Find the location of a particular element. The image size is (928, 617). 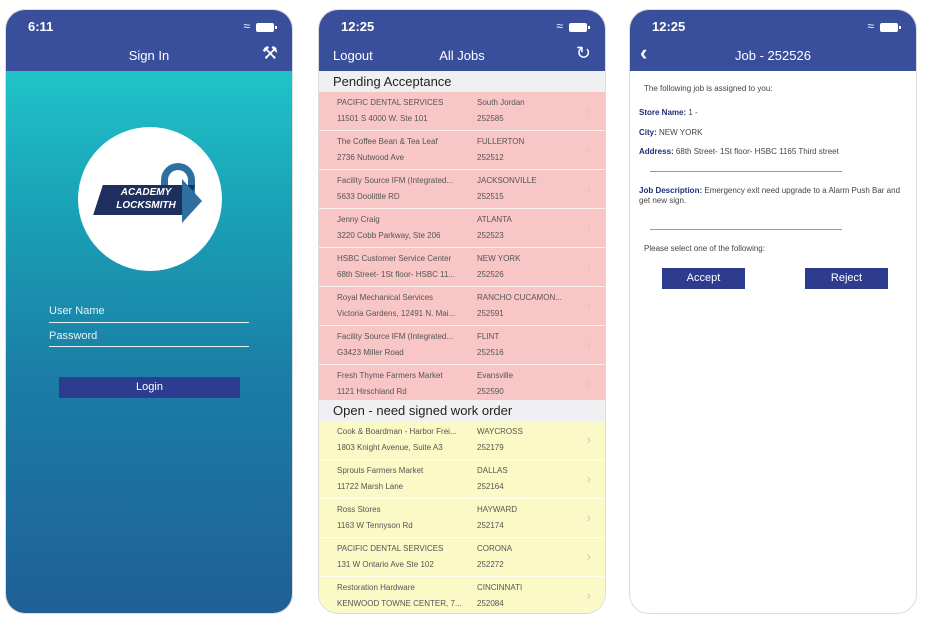

row-address: 131 W Ontario Ave Ste 102 is located at coordinates (385, 564).